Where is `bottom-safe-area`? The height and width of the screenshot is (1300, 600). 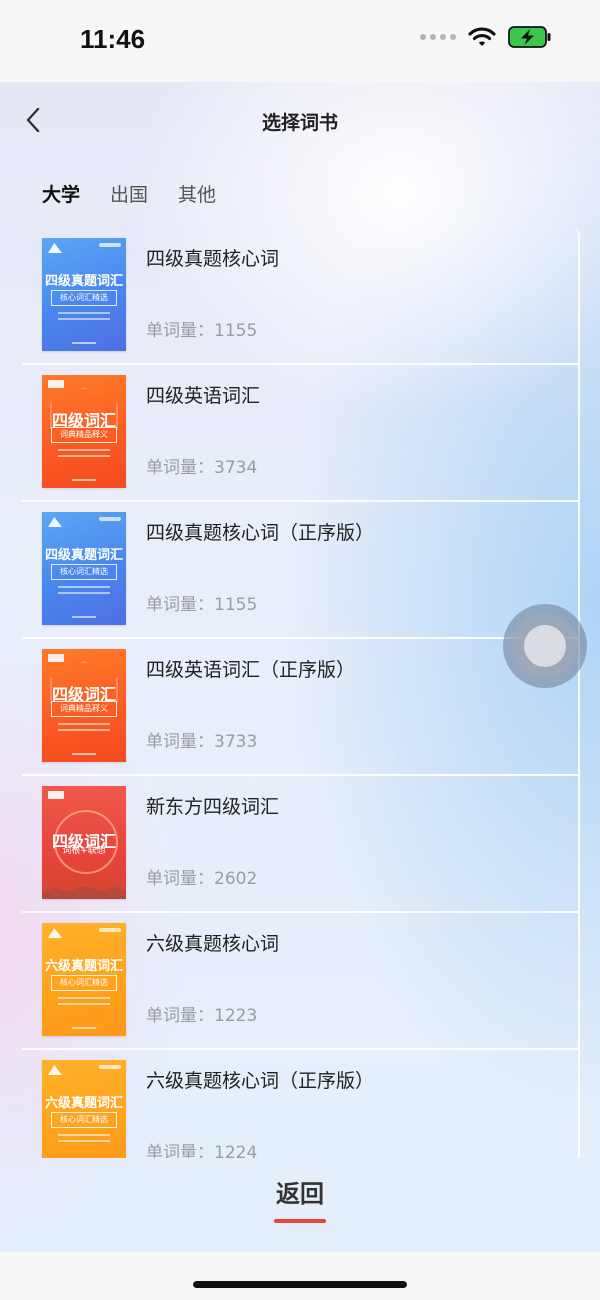 bottom-safe-area is located at coordinates (300, 1276).